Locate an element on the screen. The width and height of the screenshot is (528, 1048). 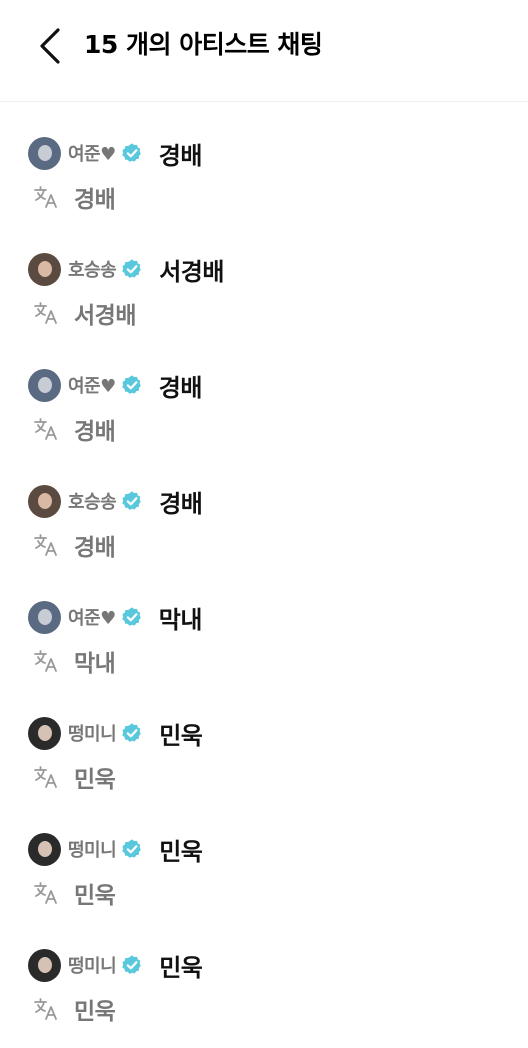
message-header: 여준♥ 막내 is located at coordinates (268, 617).